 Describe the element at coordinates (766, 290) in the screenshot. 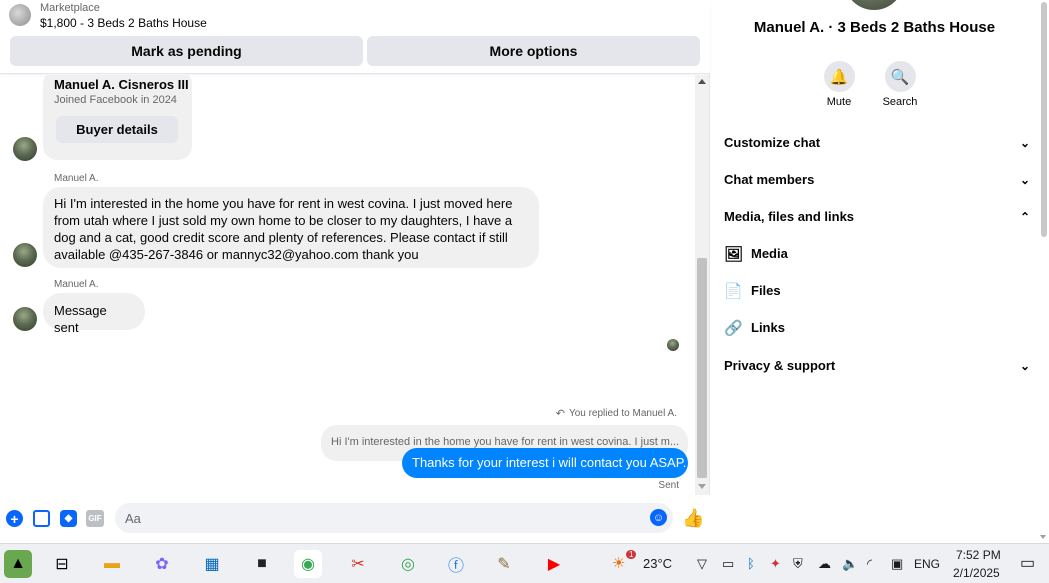

I see `files-label: Files` at that location.